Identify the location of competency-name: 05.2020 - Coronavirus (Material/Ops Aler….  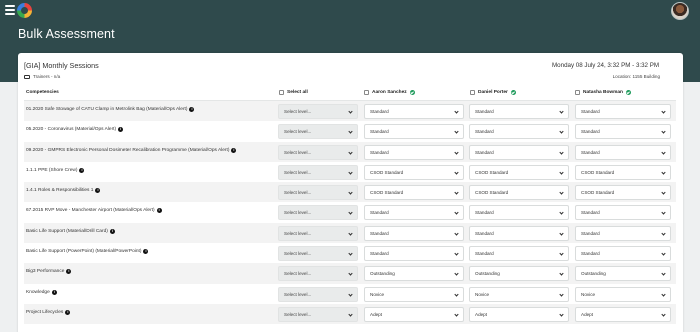
(75, 130).